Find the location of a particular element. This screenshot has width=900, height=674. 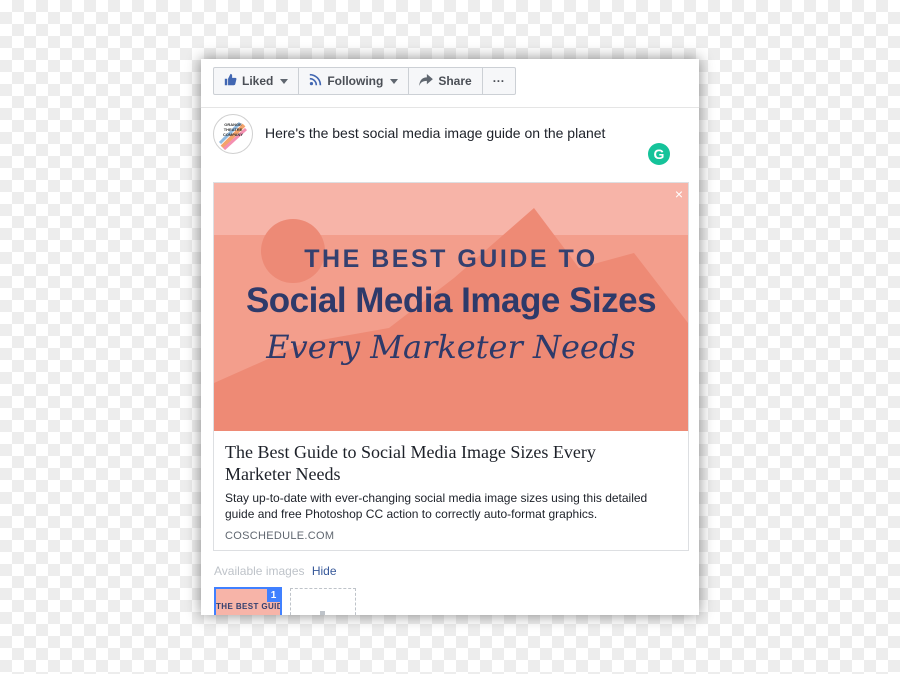

add-icon is located at coordinates (322, 613).